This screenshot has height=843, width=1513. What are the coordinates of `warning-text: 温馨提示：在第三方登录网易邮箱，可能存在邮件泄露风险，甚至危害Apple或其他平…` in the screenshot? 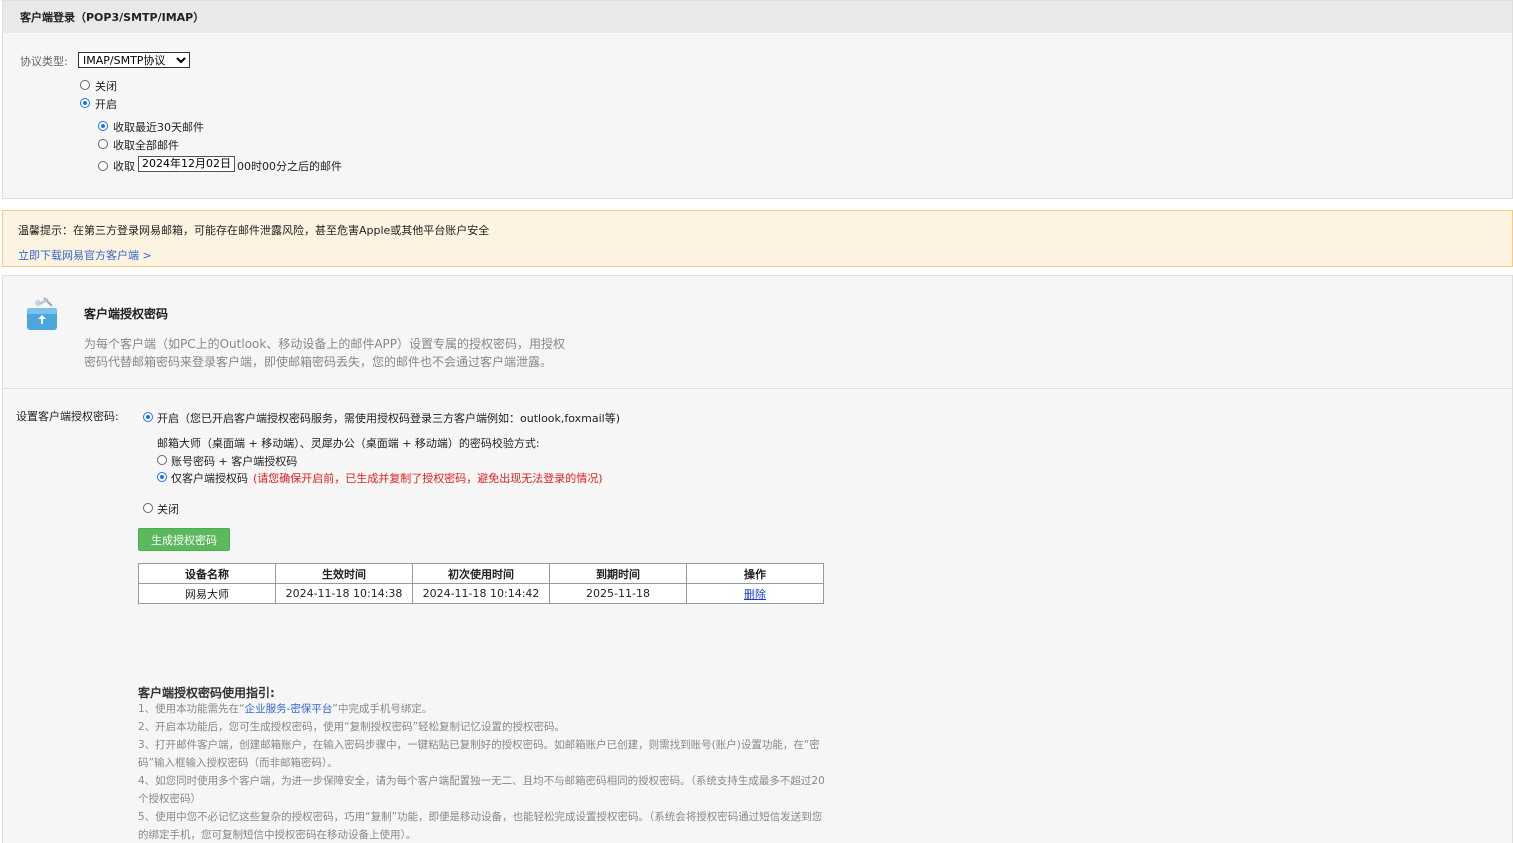 It's located at (254, 230).